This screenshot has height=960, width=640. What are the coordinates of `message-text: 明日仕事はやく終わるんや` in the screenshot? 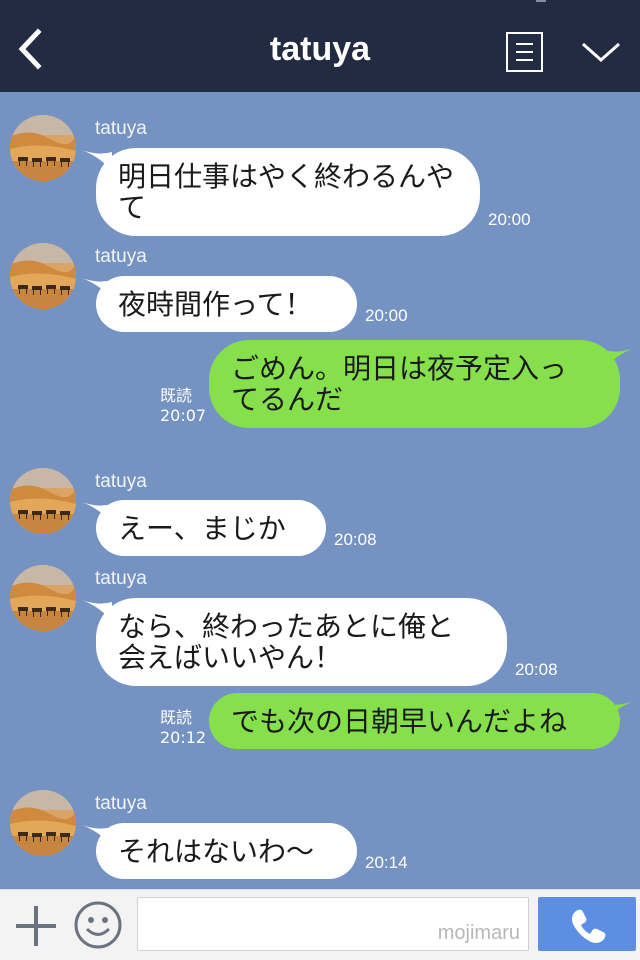 It's located at (286, 176).